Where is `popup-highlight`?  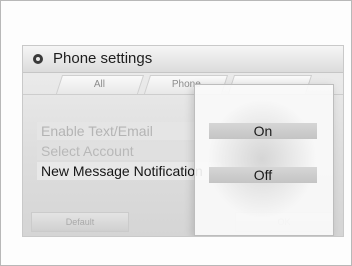
popup-highlight is located at coordinates (262, 159).